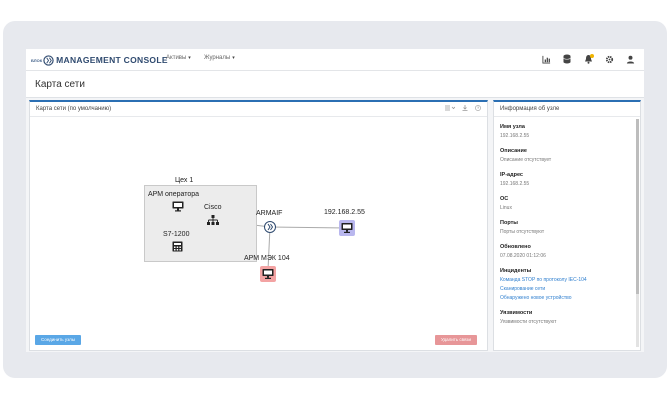  Describe the element at coordinates (564, 298) in the screenshot. I see `incident-link: Обнаружено новое устройство` at that location.